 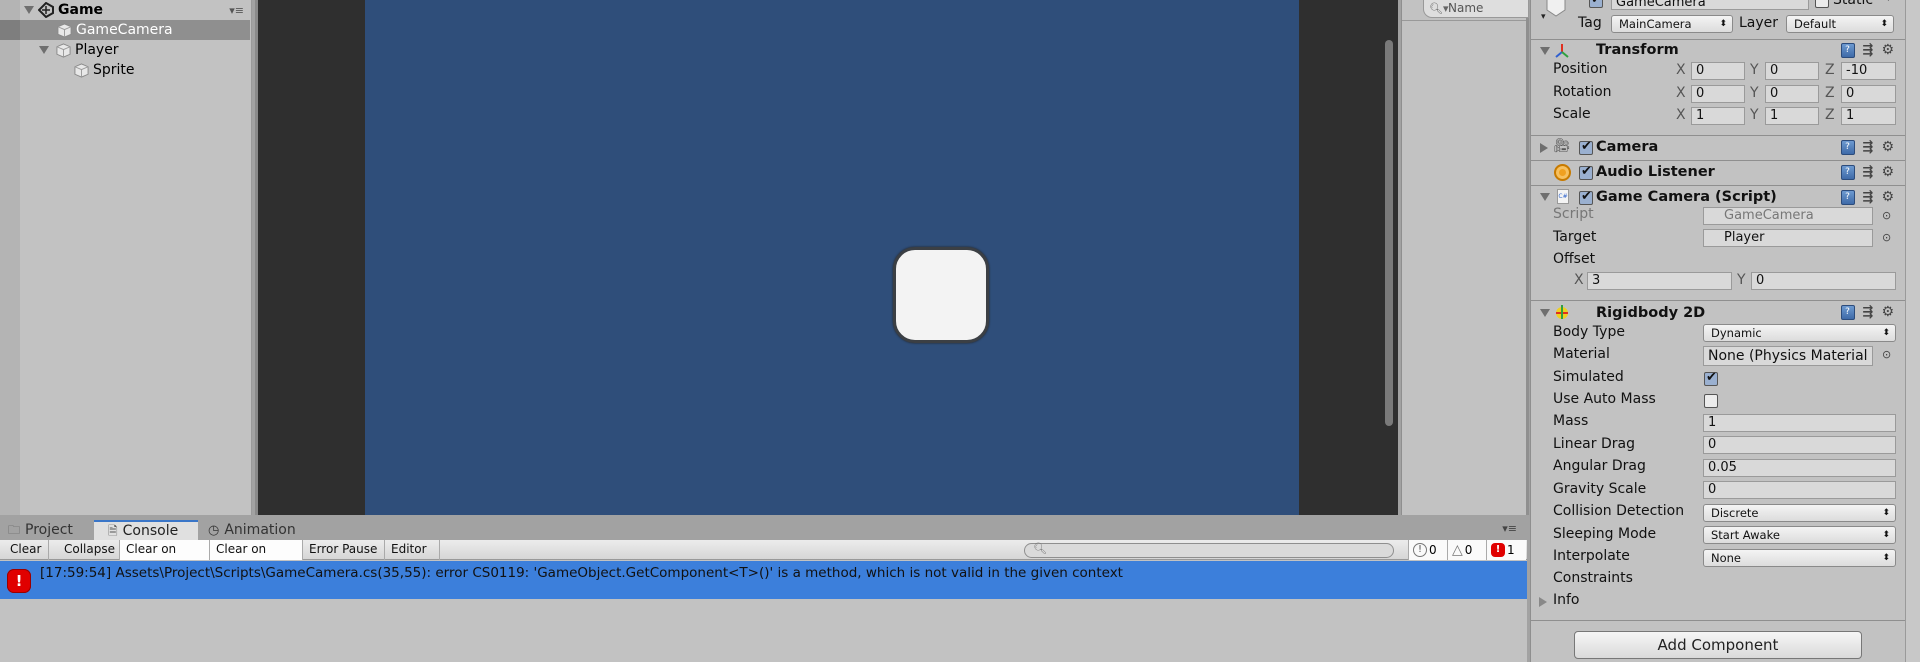 I want to click on layer-dropdown: Default ⬍, so click(x=1840, y=24).